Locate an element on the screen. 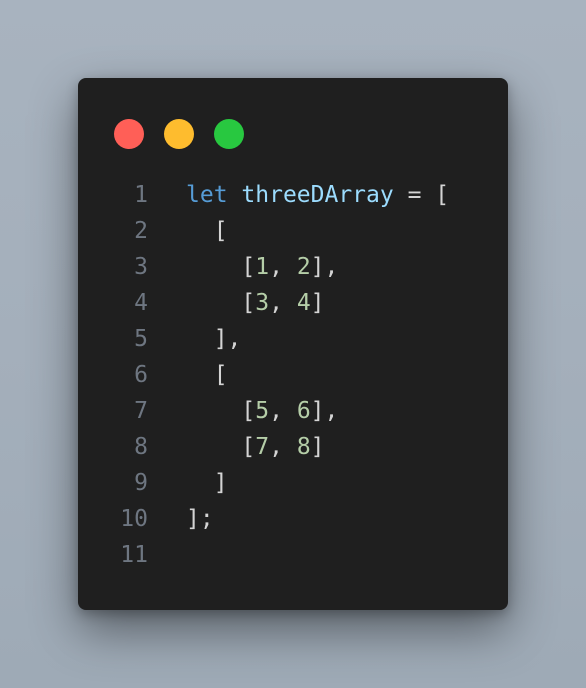  line-content: [3, 4] is located at coordinates (255, 303).